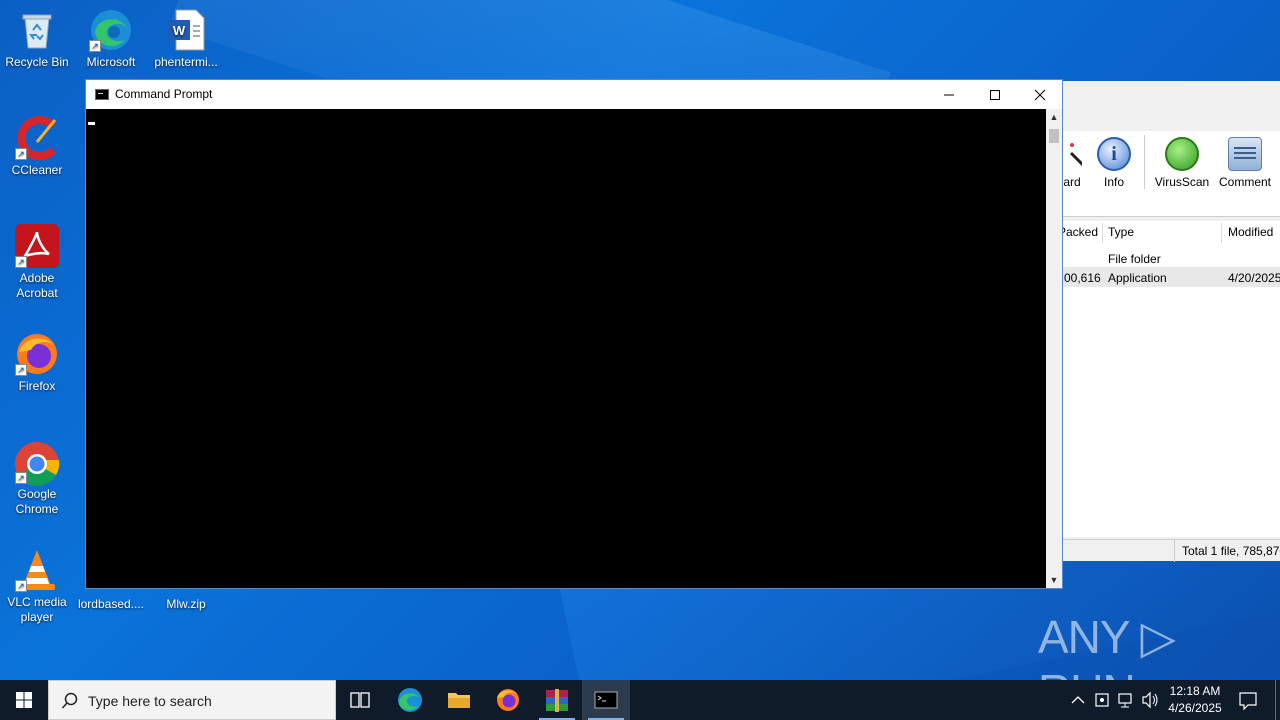 This screenshot has width=1280, height=720. I want to click on tray-volume-button, so click(1150, 700).